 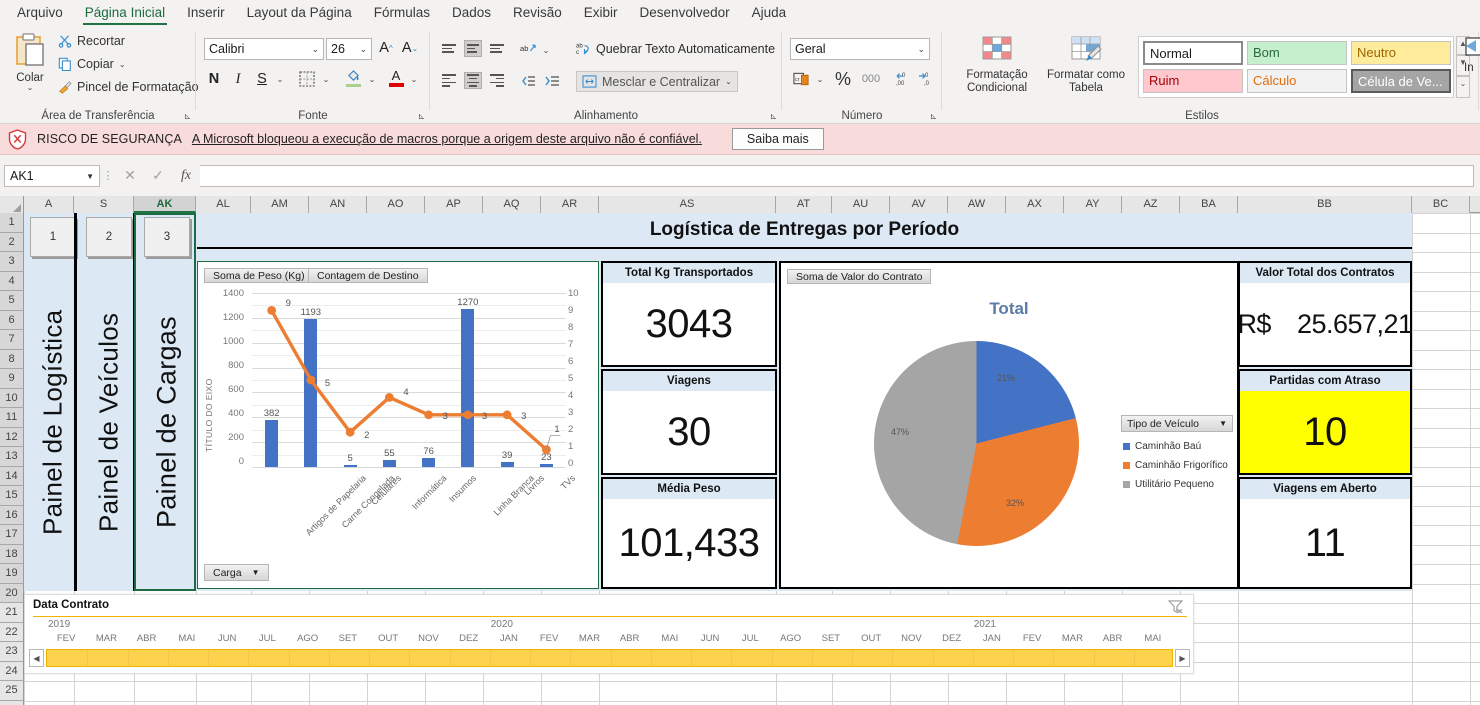 What do you see at coordinates (12, 574) in the screenshot?
I see `row-header-19: 19` at bounding box center [12, 574].